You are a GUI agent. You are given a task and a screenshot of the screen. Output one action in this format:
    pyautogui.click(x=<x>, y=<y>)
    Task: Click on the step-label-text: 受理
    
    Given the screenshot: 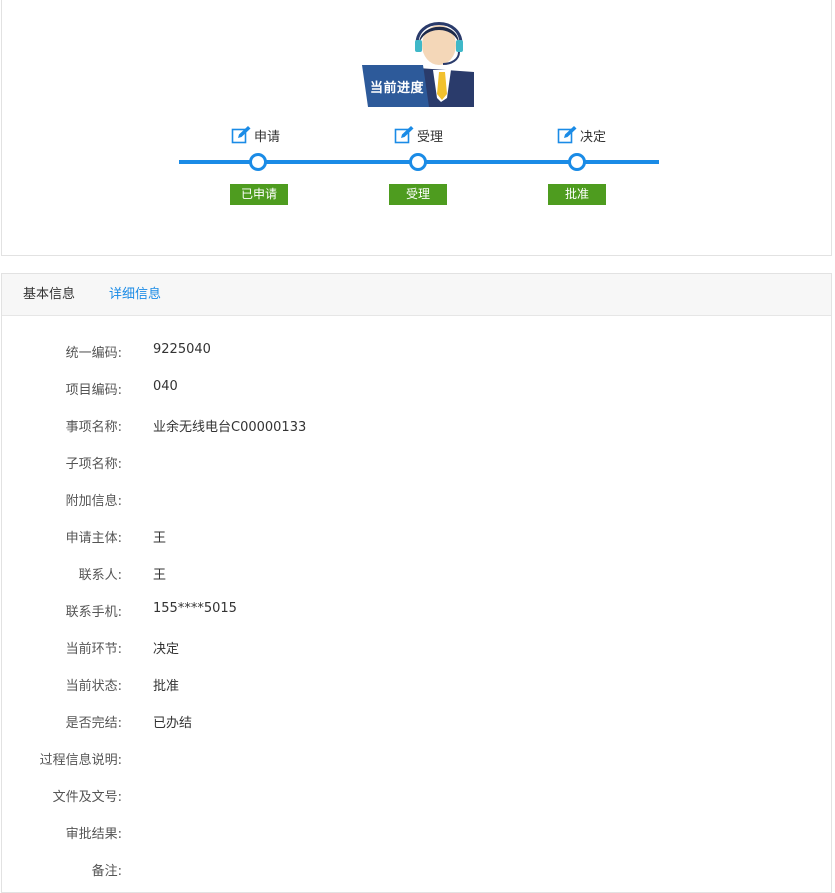 What is the action you would take?
    pyautogui.click(x=430, y=137)
    